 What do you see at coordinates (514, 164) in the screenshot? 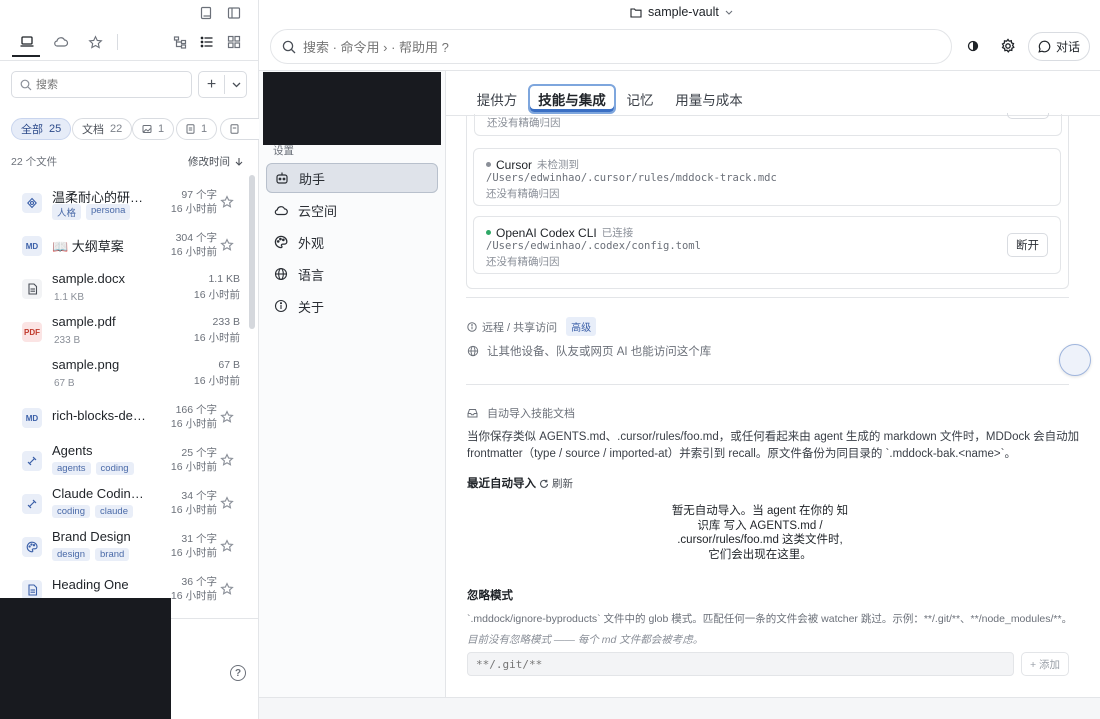
I see `integration-name: Cursor` at bounding box center [514, 164].